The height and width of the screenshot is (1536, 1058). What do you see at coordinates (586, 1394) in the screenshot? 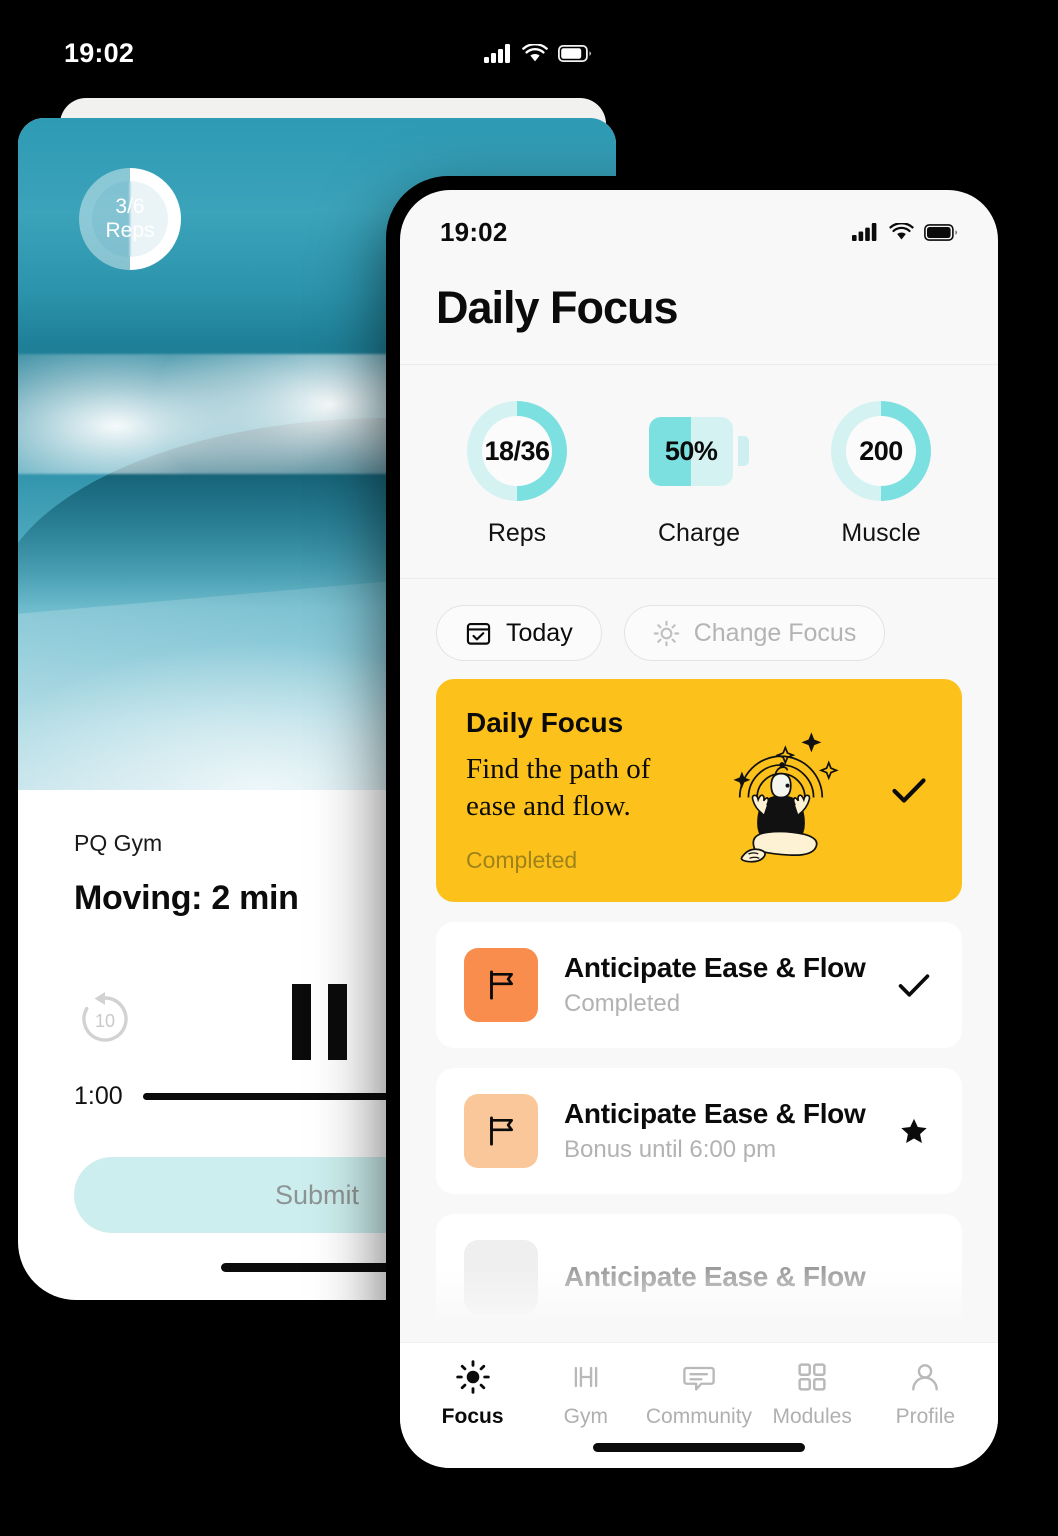
I see `tab-gym: Gym` at bounding box center [586, 1394].